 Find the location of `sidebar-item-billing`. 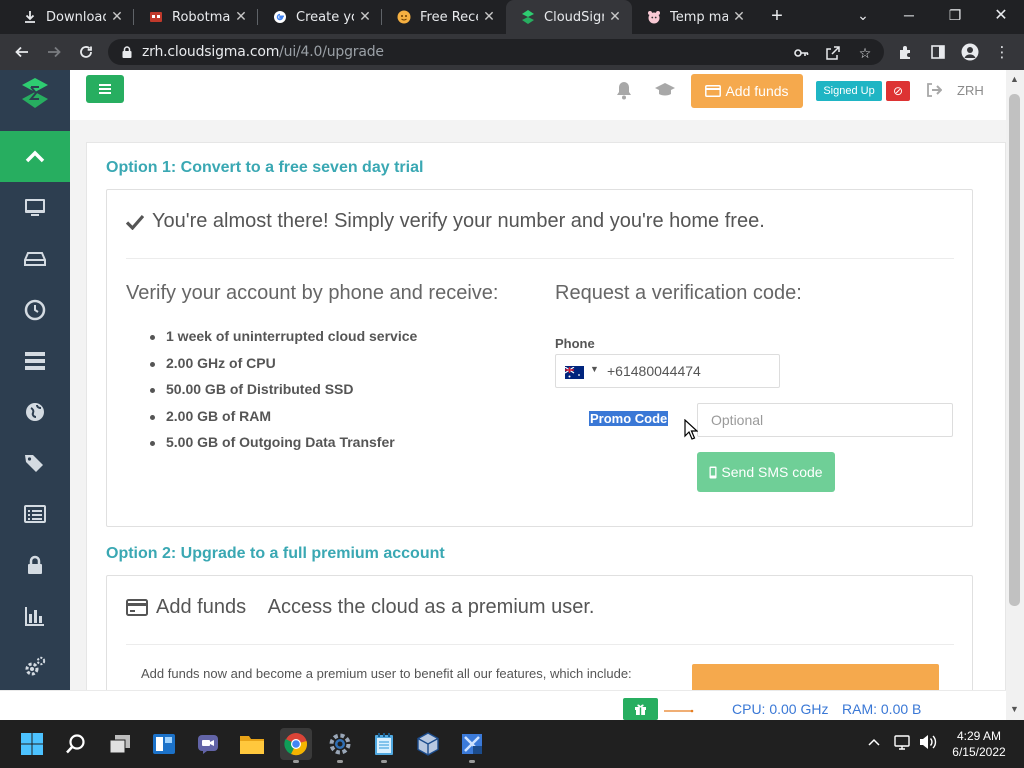

sidebar-item-billing is located at coordinates (35, 513).